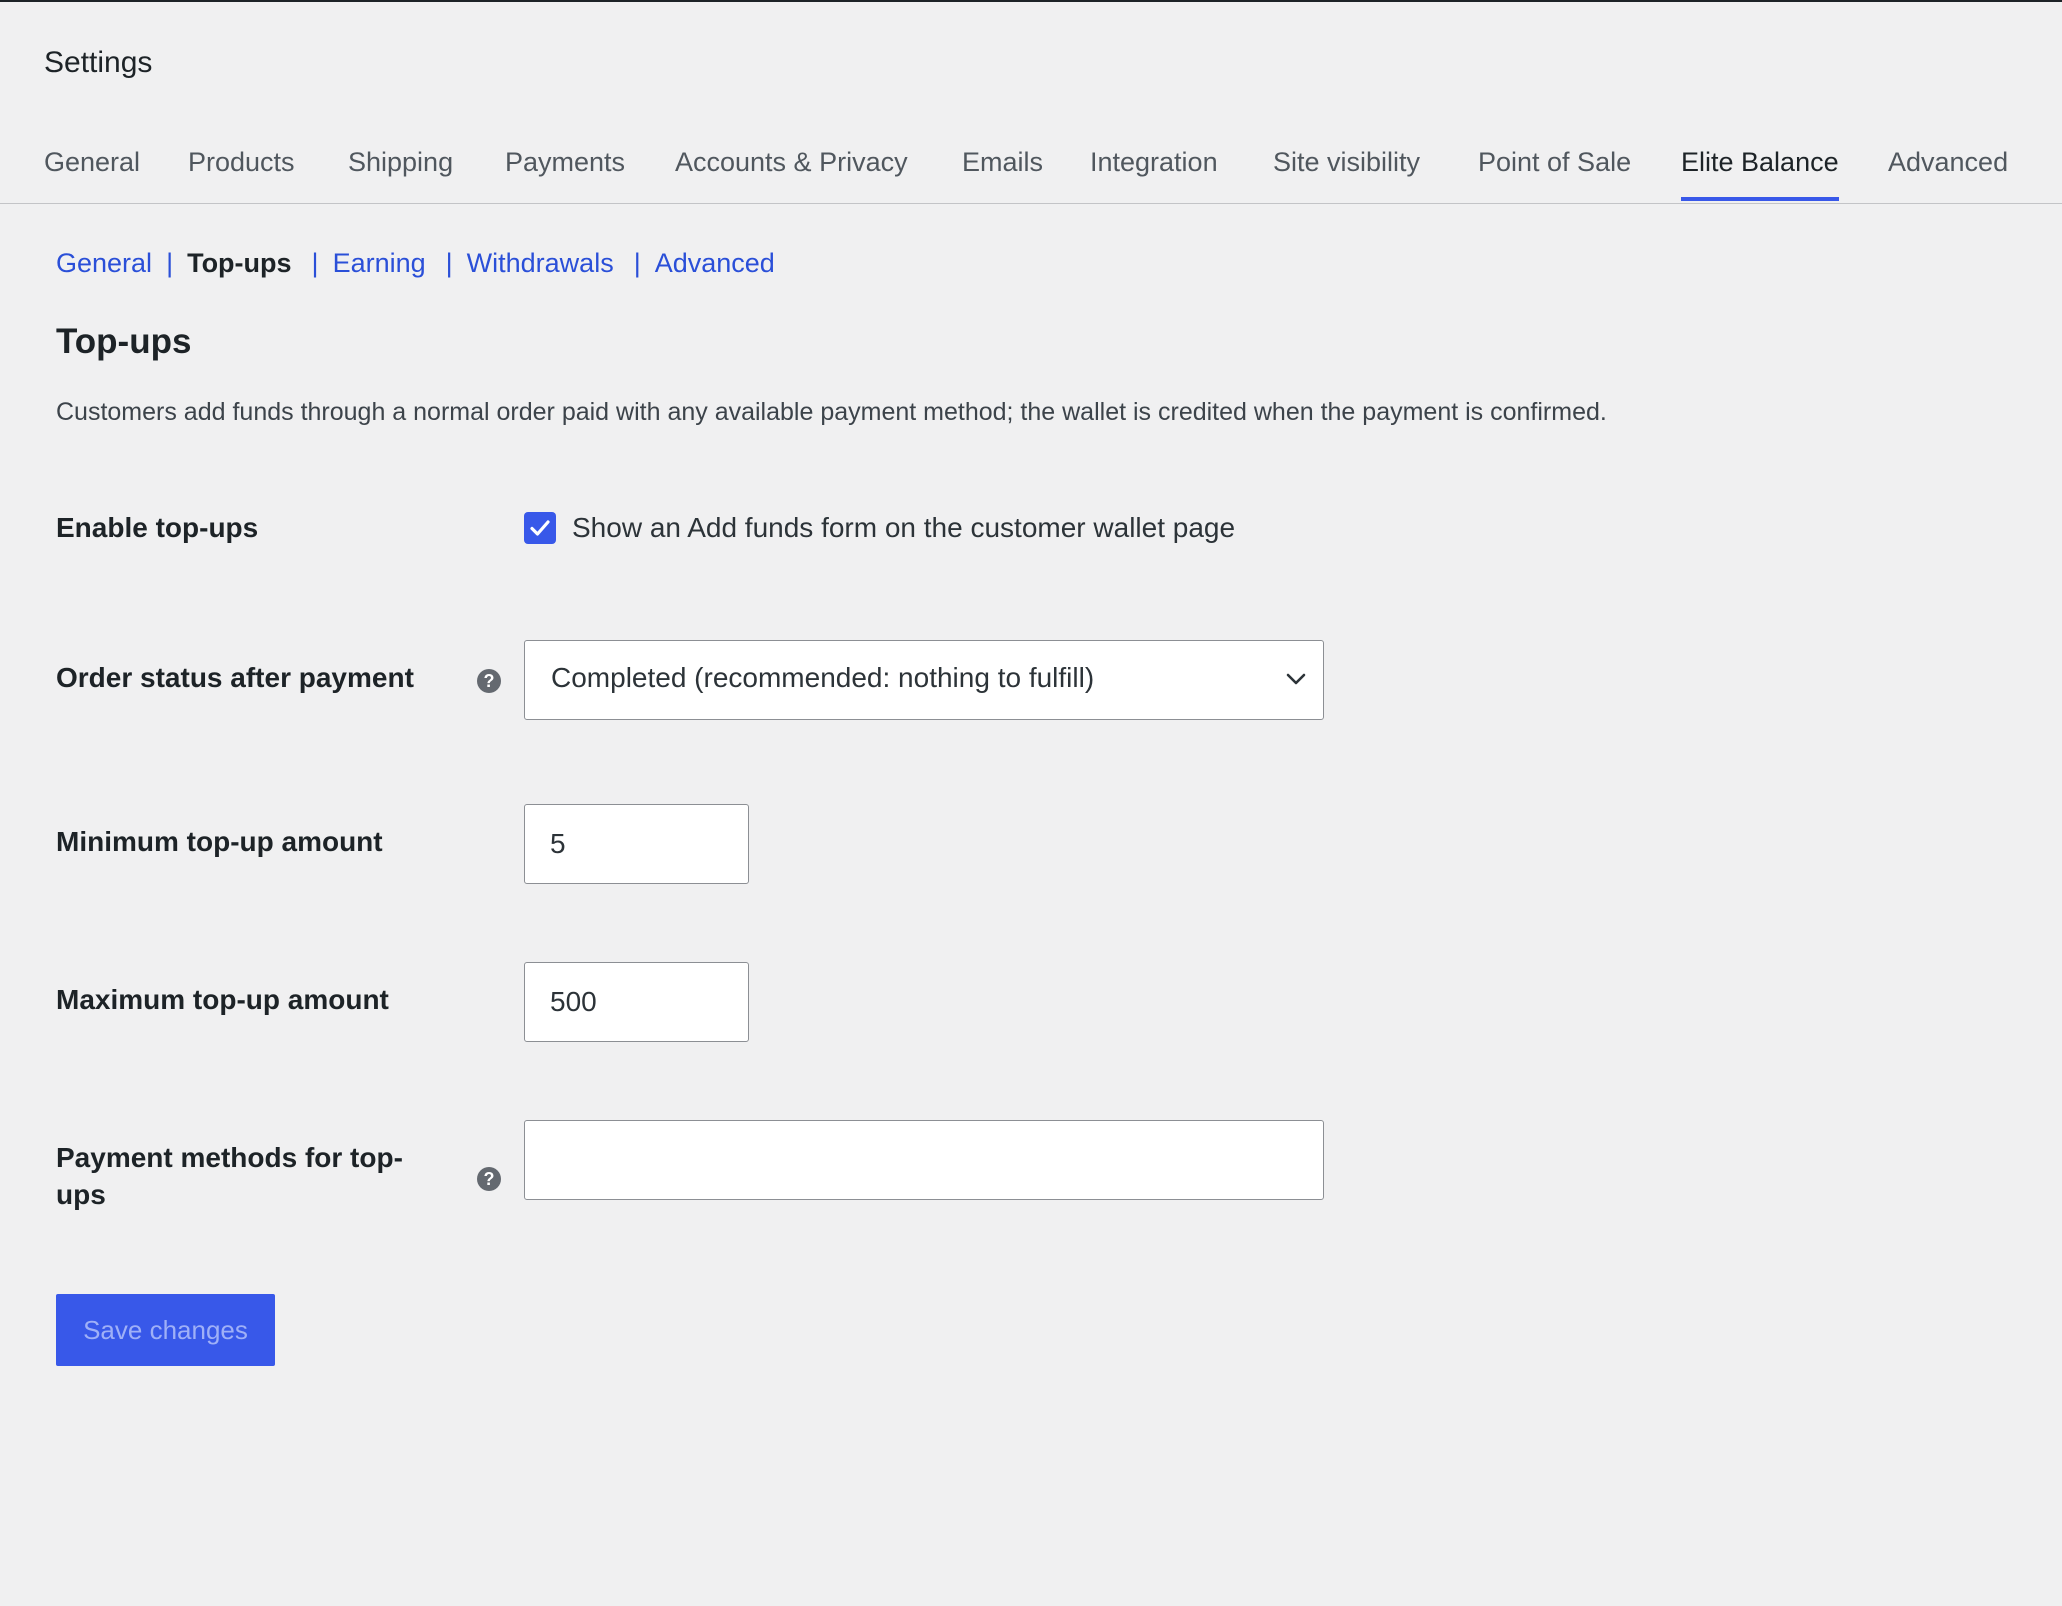 The width and height of the screenshot is (2062, 1606). Describe the element at coordinates (715, 263) in the screenshot. I see `subnav-advanced: Advanced` at that location.